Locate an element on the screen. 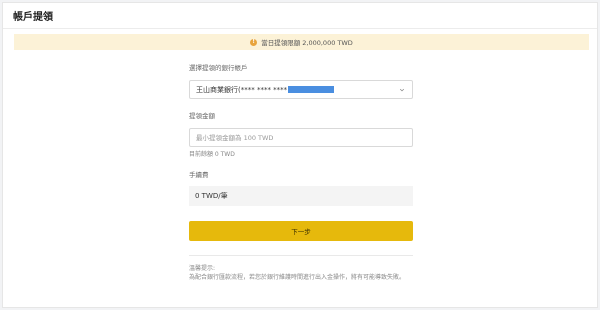 This screenshot has width=600, height=310. amount-label: 提領金額 is located at coordinates (202, 116).